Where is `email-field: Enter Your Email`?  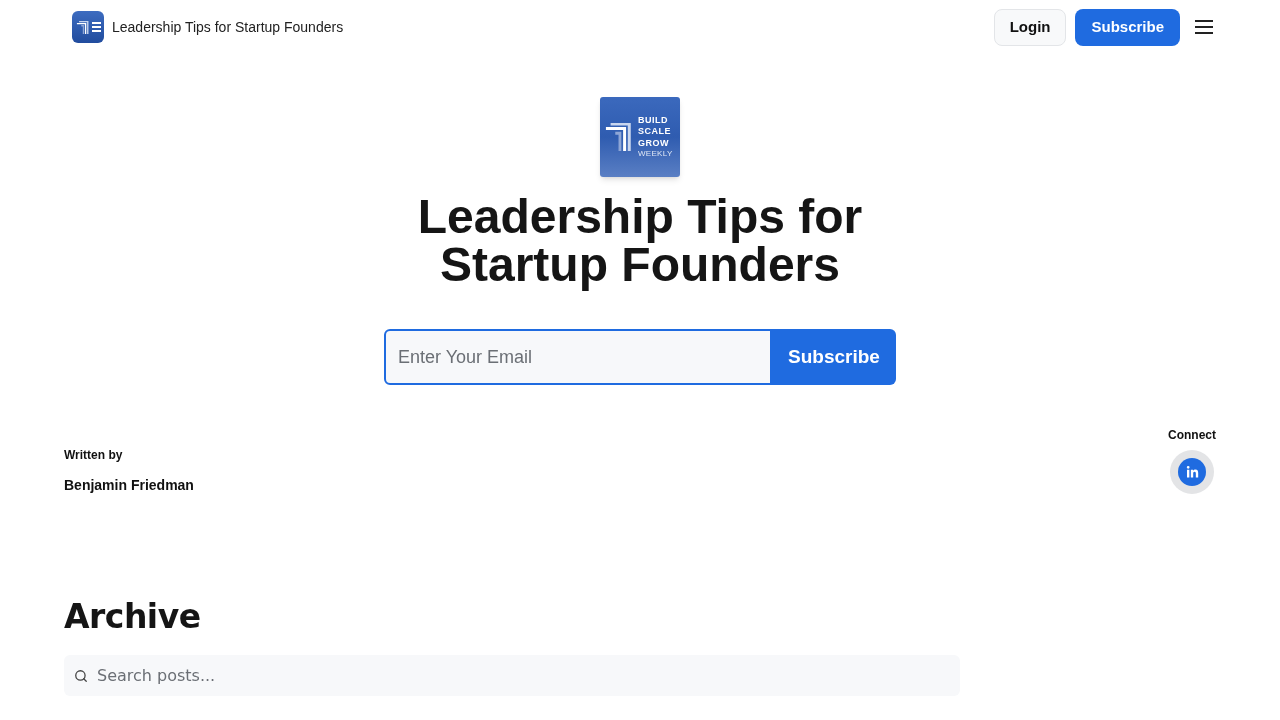 email-field: Enter Your Email is located at coordinates (578, 357).